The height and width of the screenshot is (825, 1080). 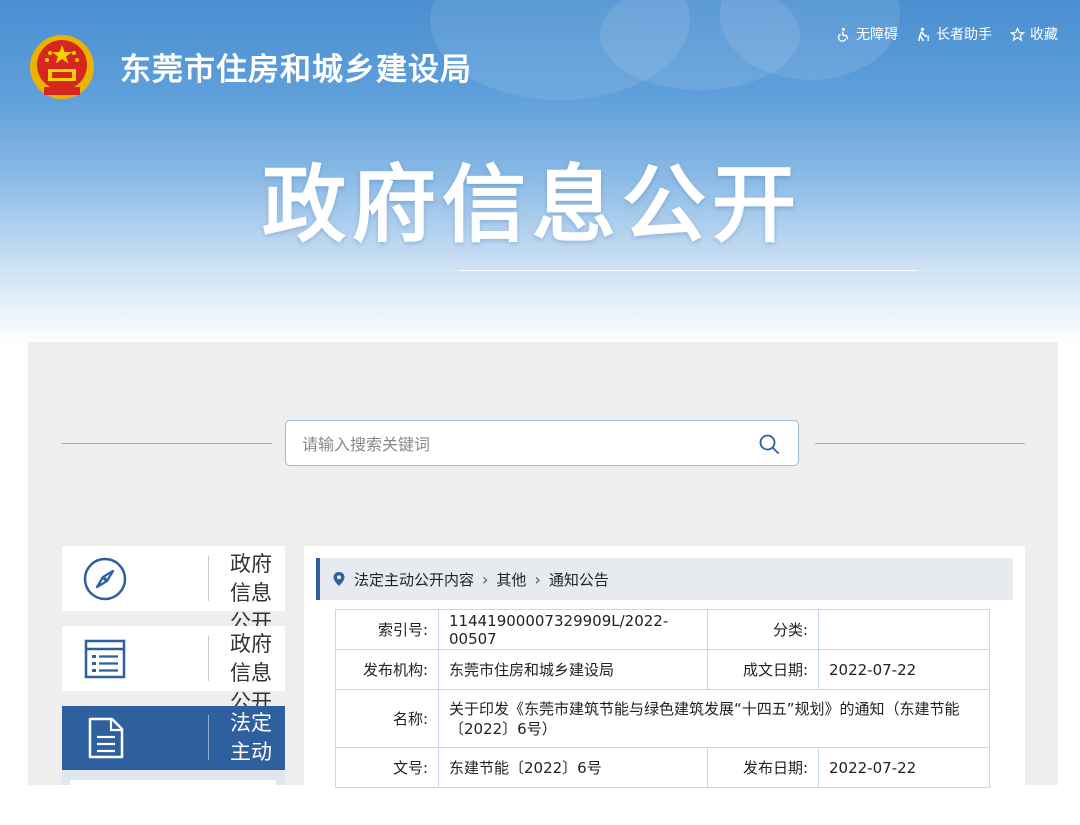 What do you see at coordinates (173, 604) in the screenshot?
I see `sidebar-item-guide: 政府信息公开指南` at bounding box center [173, 604].